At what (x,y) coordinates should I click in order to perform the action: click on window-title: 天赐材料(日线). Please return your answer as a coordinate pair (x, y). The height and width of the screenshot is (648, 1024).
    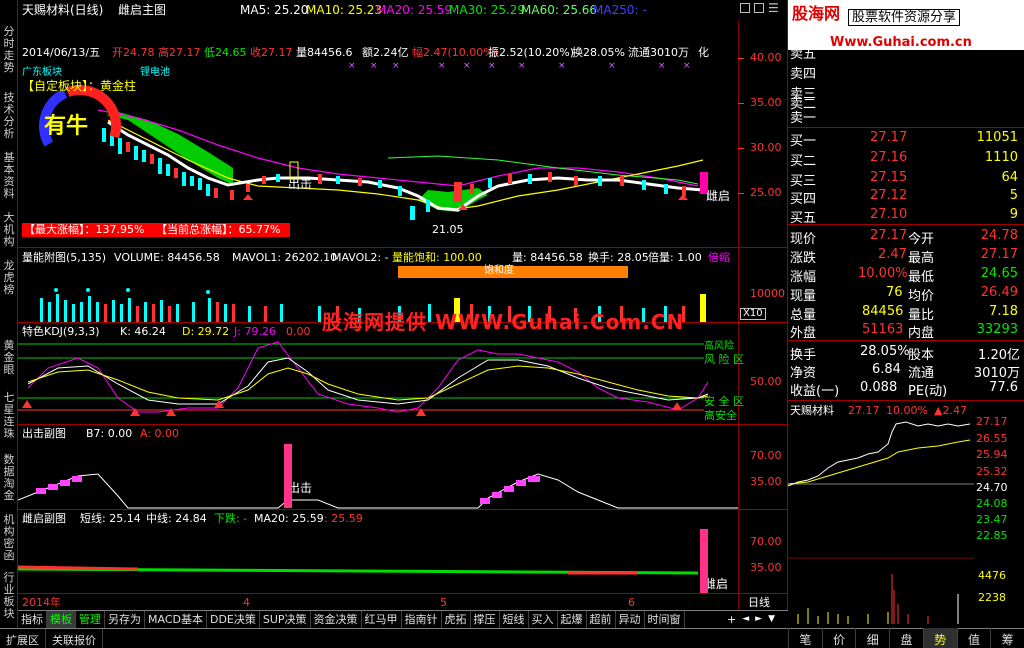
    Looking at the image, I should click on (63, 10).